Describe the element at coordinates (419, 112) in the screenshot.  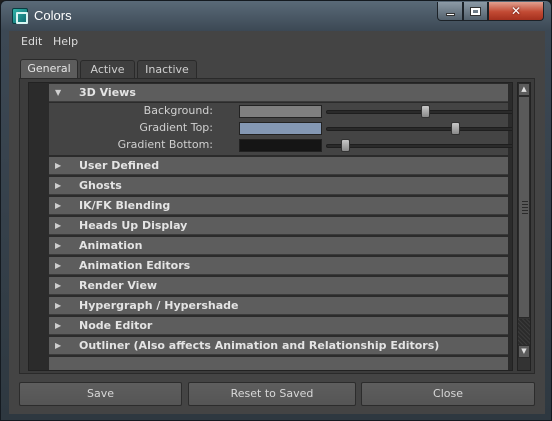
I see `background-slider` at that location.